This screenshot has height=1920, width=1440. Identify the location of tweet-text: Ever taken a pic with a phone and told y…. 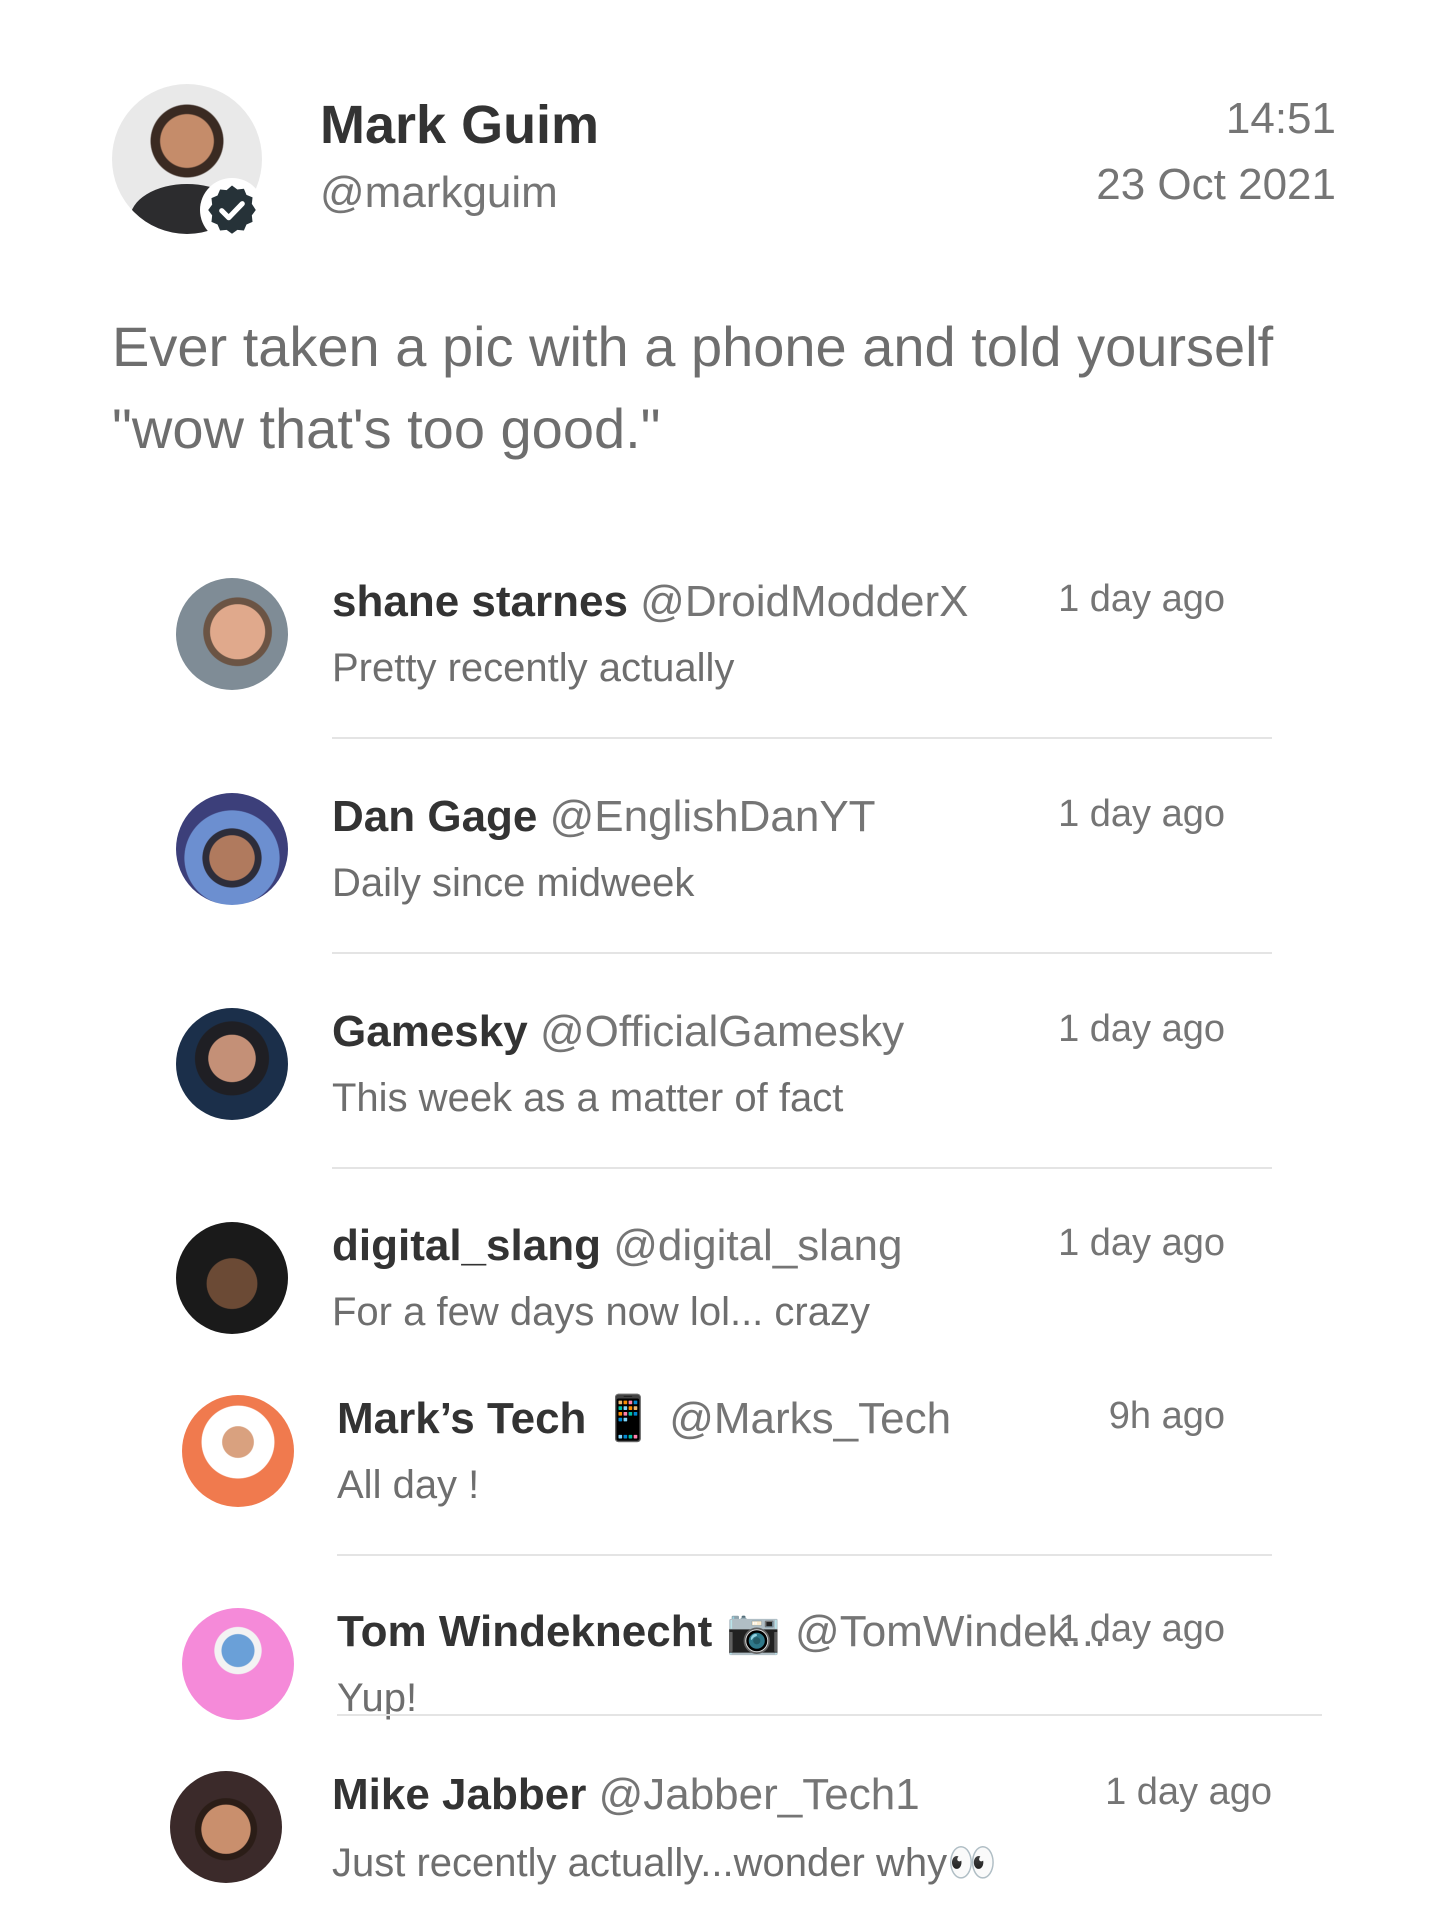
(693, 387).